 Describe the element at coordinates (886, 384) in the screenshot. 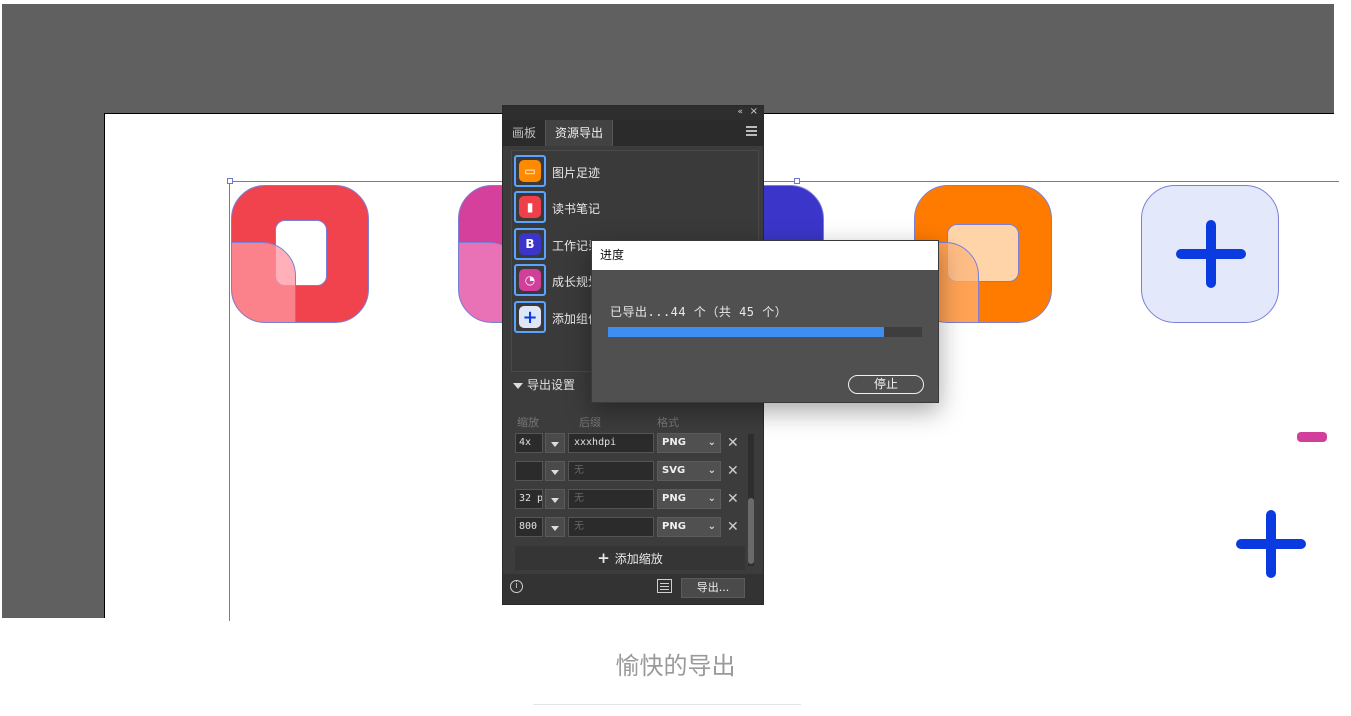

I see `stop-button: 停止` at that location.